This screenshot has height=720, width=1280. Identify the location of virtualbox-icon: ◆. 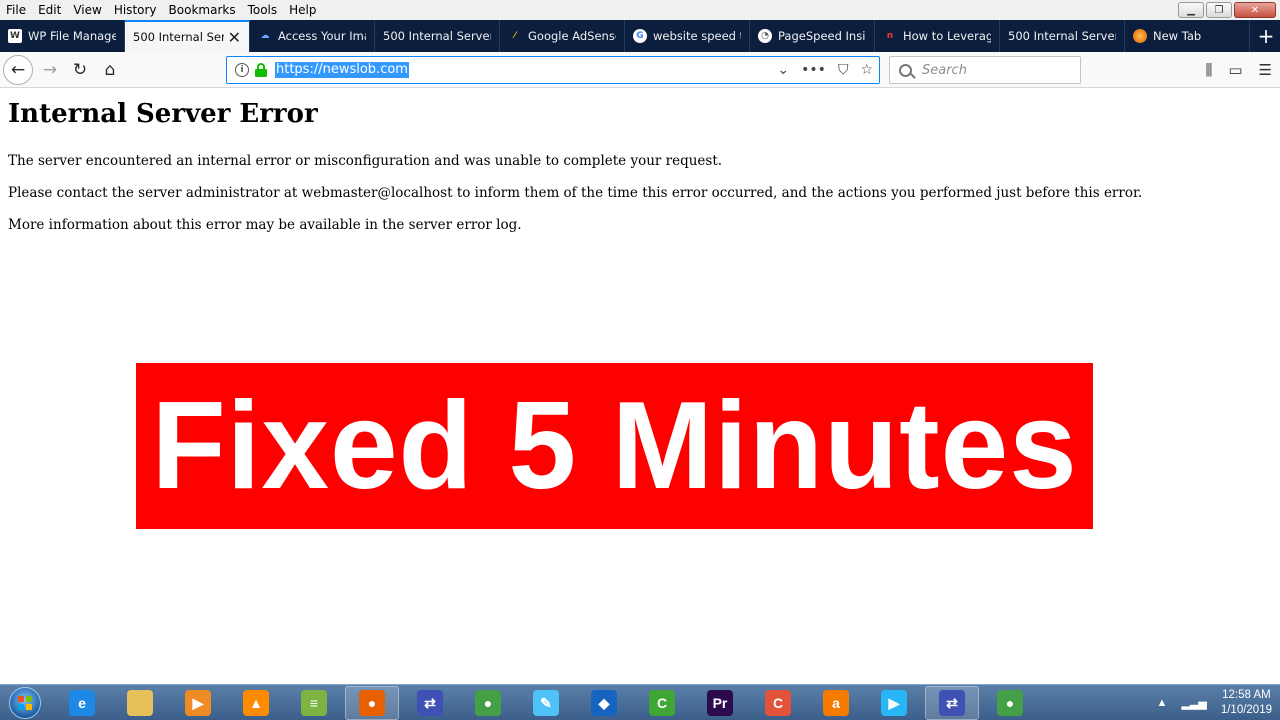
(604, 703).